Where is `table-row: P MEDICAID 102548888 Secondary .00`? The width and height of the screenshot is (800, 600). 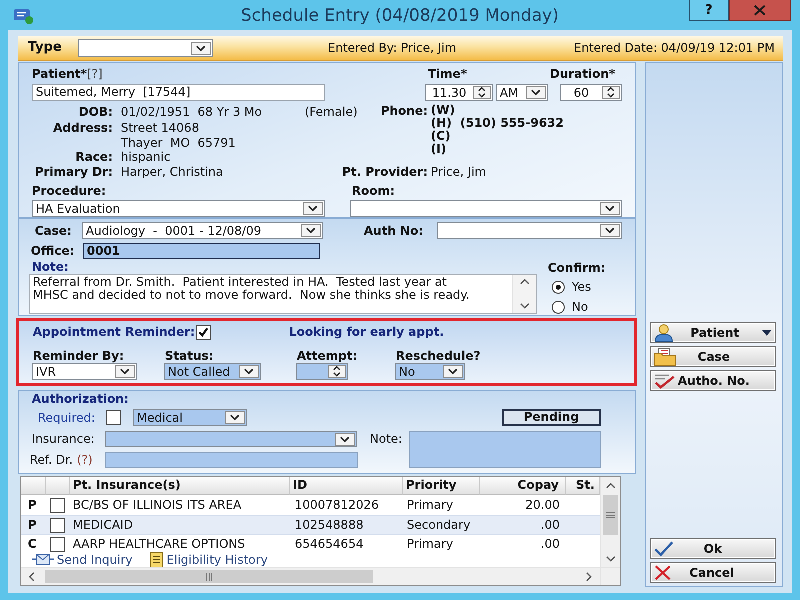
table-row: P MEDICAID 102548888 Secondary .00 is located at coordinates (310, 525).